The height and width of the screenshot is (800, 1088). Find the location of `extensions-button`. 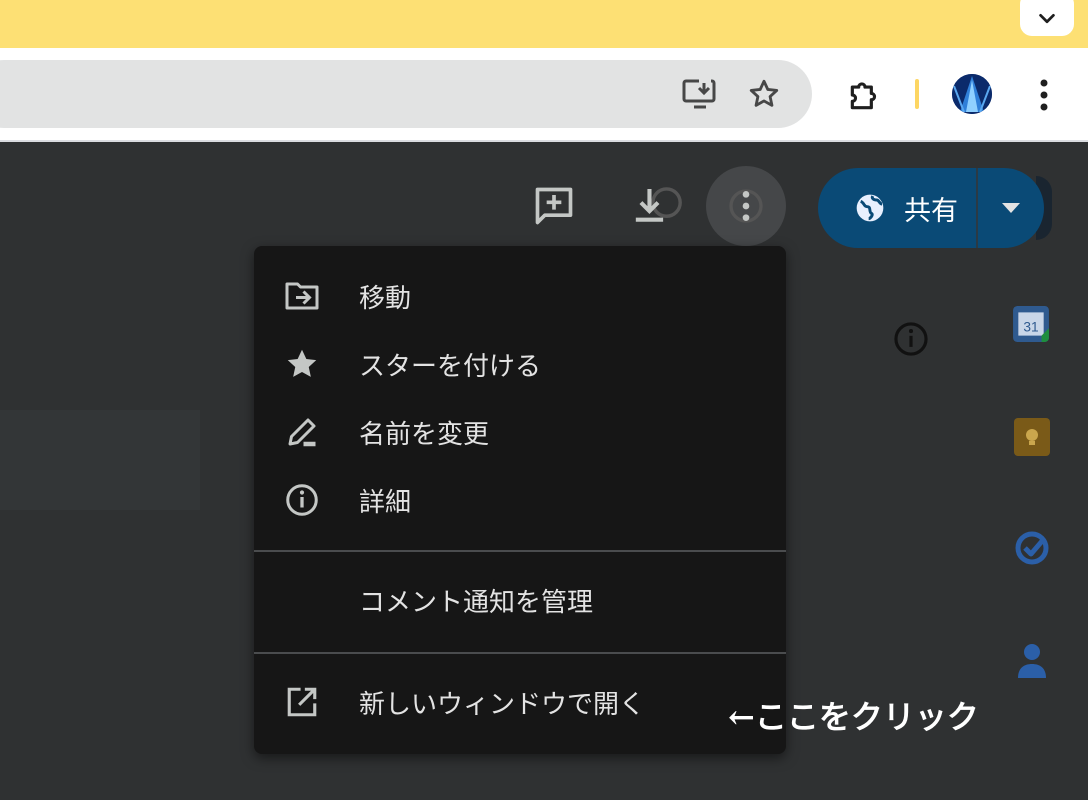

extensions-button is located at coordinates (865, 95).